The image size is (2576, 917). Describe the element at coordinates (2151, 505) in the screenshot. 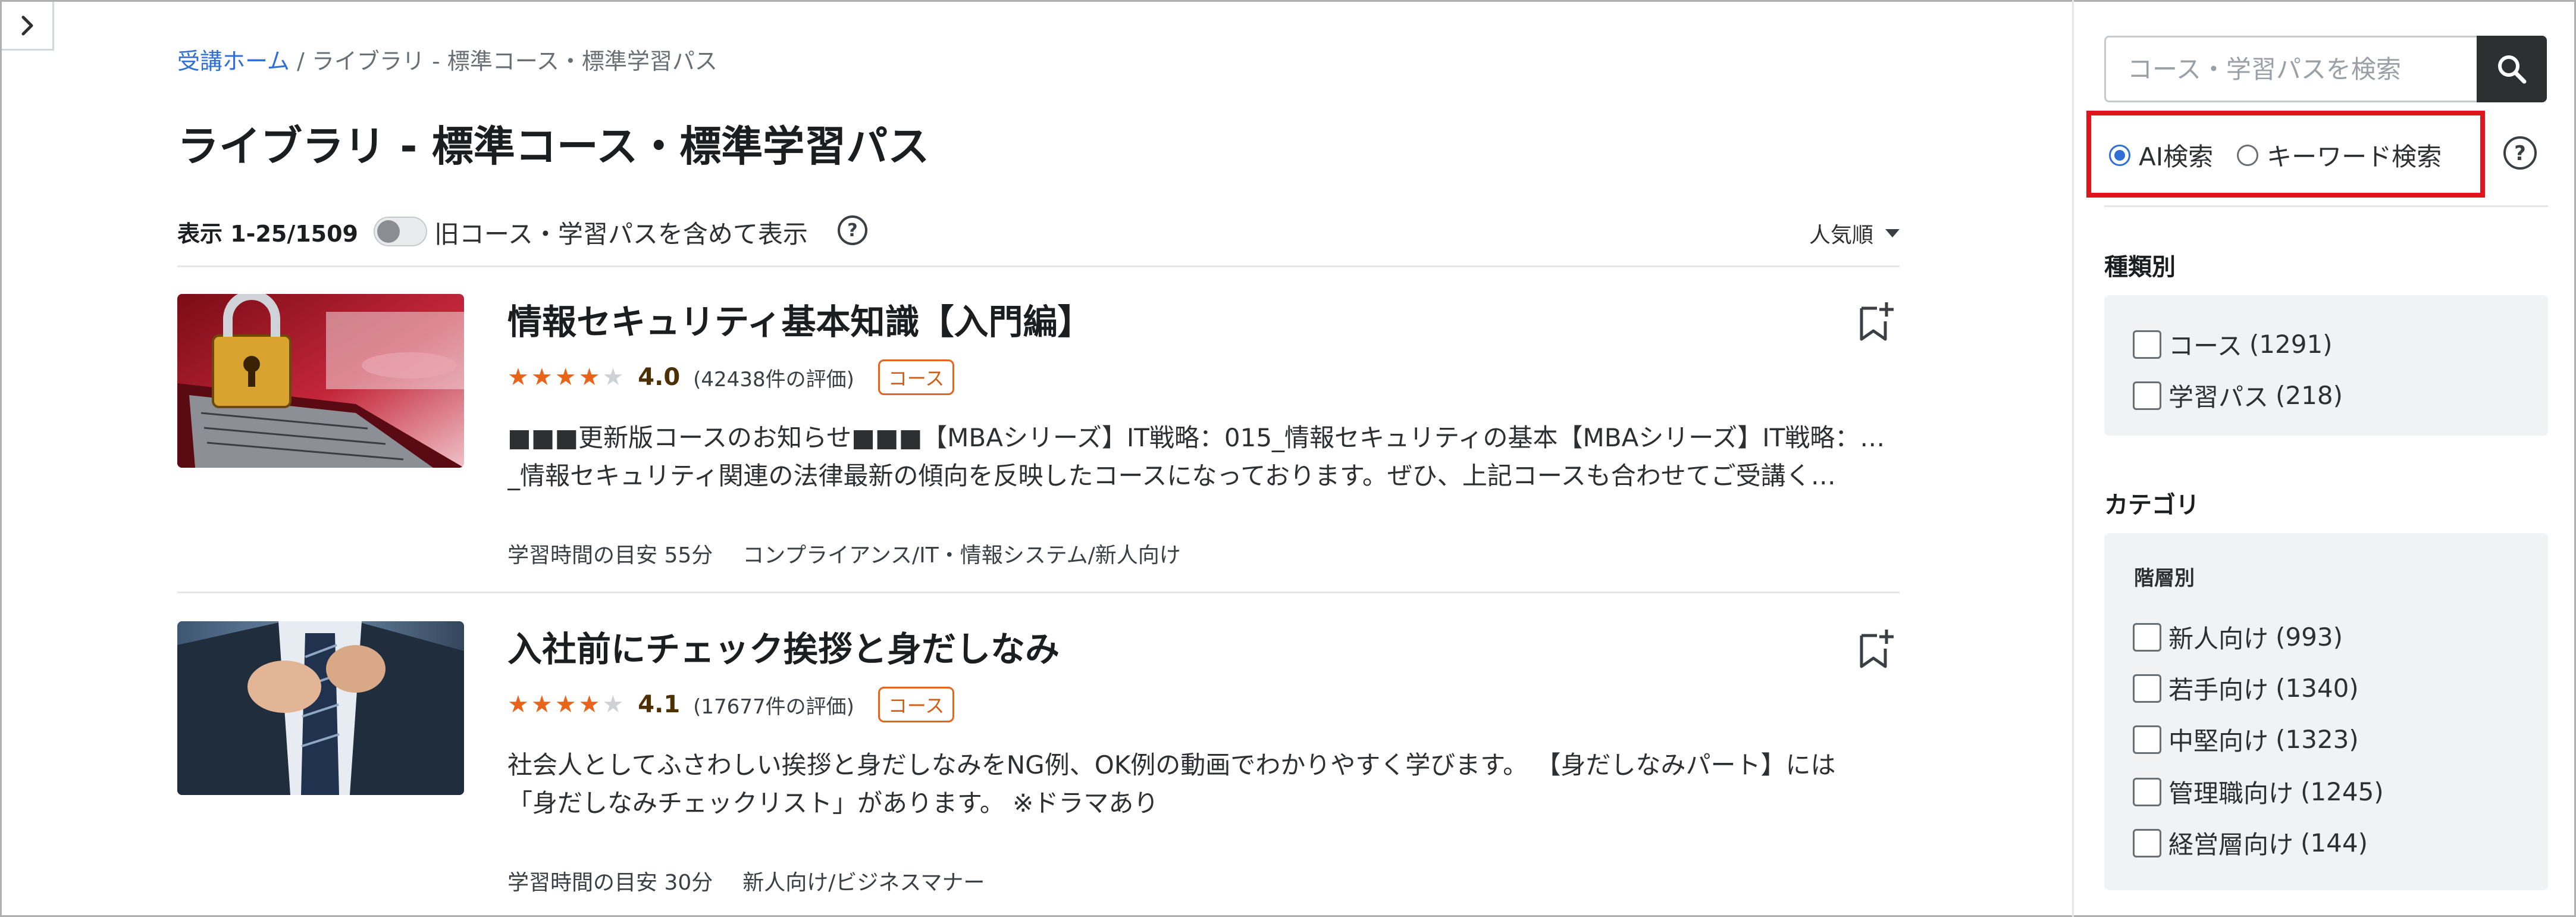

I see `category-filter-title: カテゴリ` at that location.